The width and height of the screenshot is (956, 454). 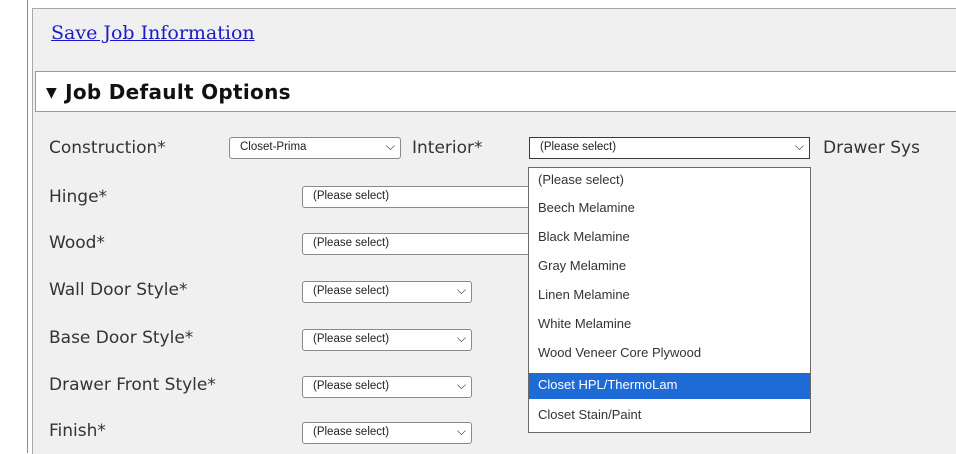 I want to click on finish-value: (Please select), so click(x=351, y=432).